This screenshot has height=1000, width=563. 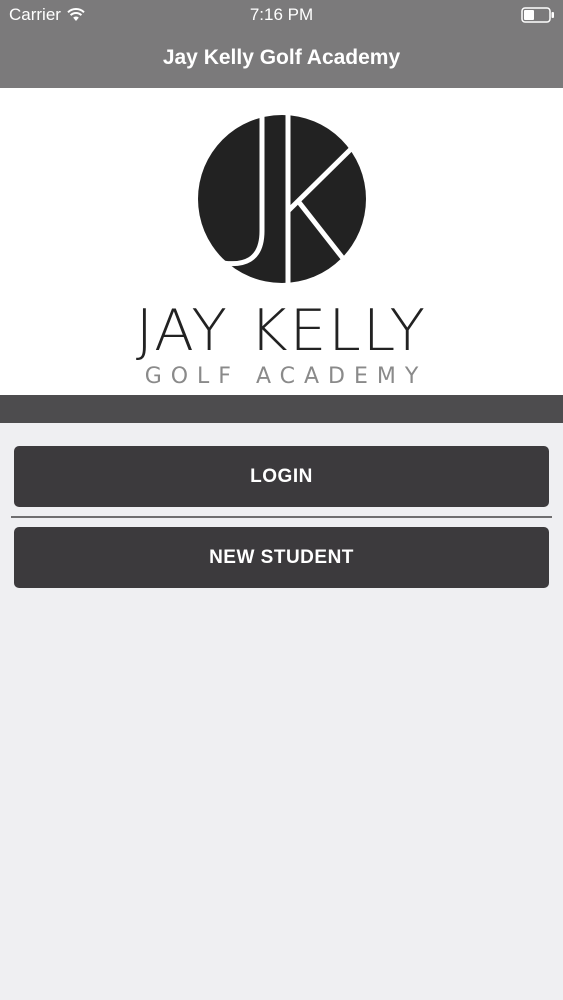 What do you see at coordinates (281, 44) in the screenshot?
I see `navigation-bar: Carrier 7:16 PM Jay Kelly Golf Academy` at bounding box center [281, 44].